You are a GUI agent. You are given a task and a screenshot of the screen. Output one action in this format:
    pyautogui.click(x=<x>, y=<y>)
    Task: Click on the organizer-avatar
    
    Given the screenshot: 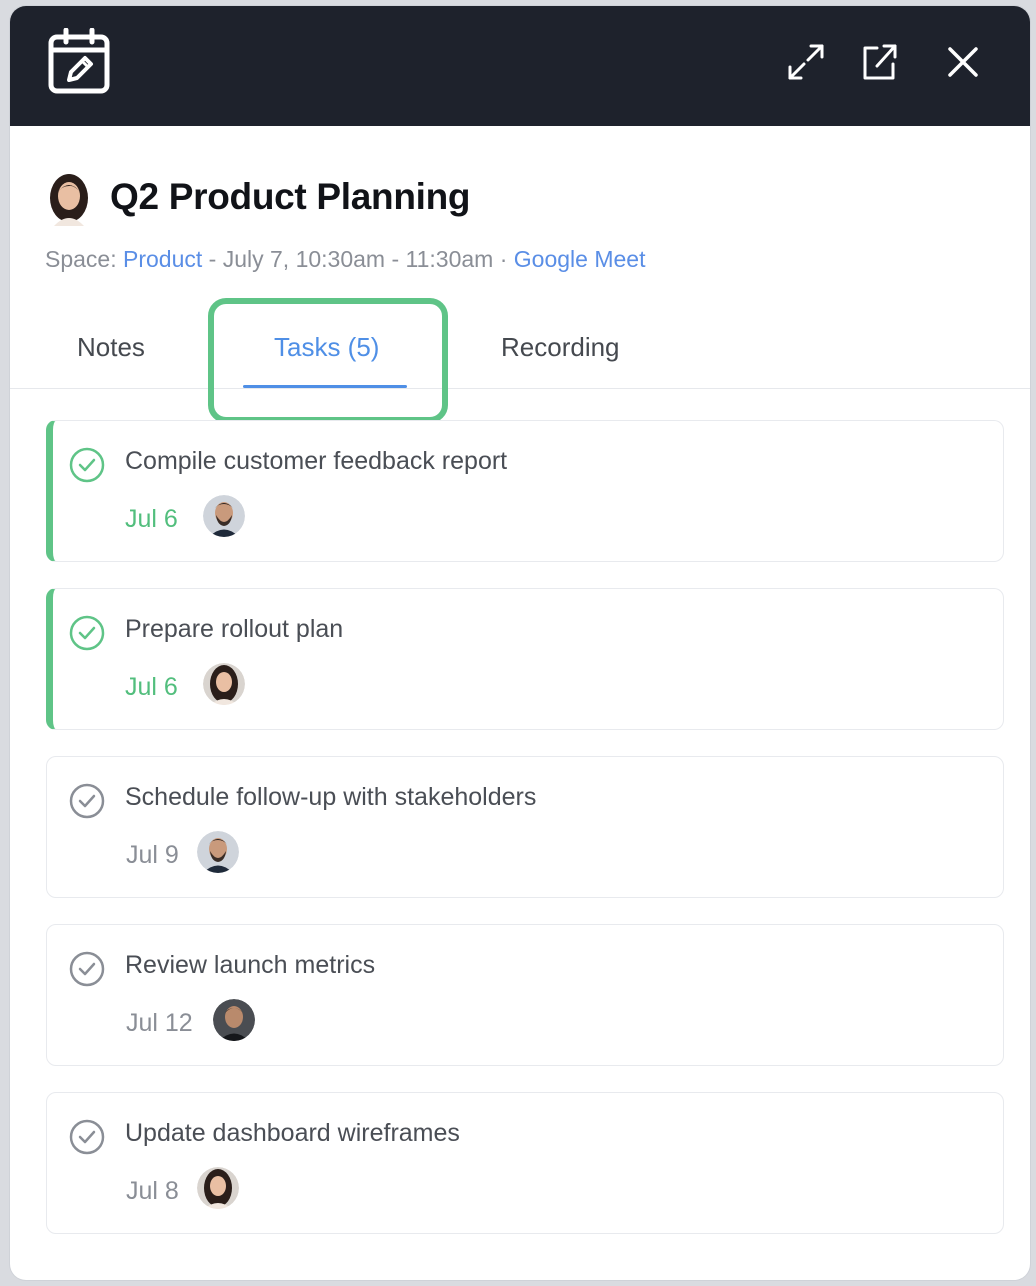 What is the action you would take?
    pyautogui.click(x=69, y=200)
    